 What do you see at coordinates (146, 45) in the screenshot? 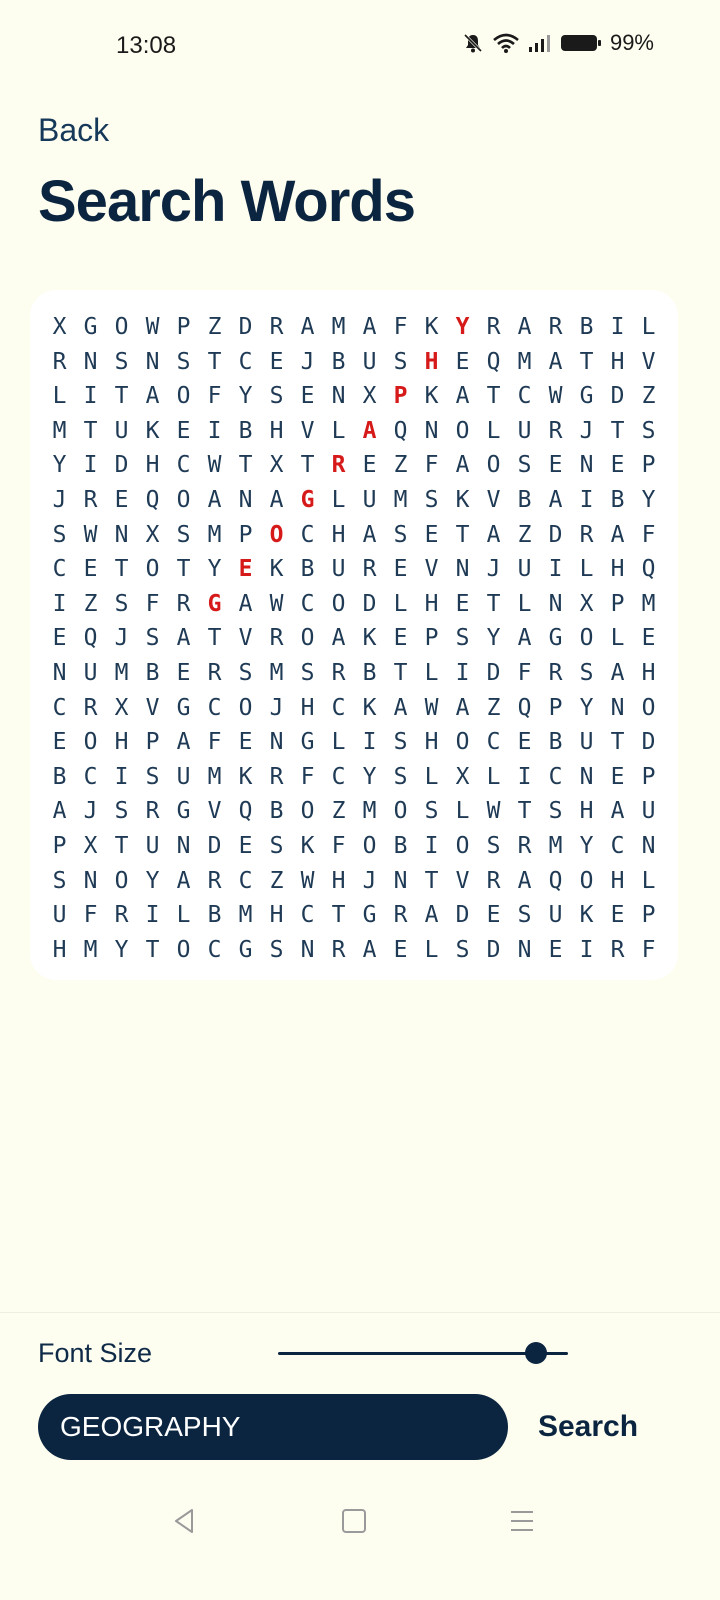
I see `status-time: 13:08` at bounding box center [146, 45].